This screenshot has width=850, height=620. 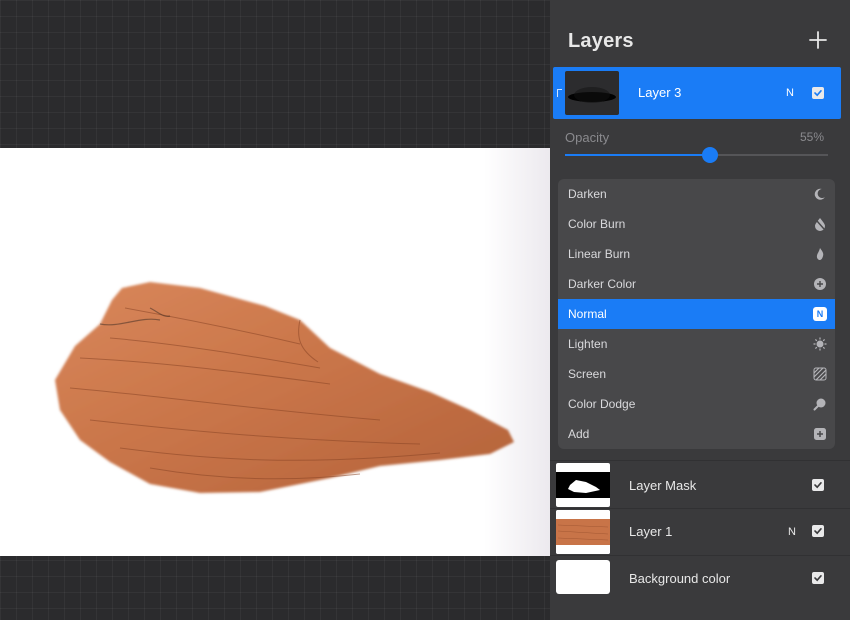 I want to click on add-layer-button, so click(x=818, y=40).